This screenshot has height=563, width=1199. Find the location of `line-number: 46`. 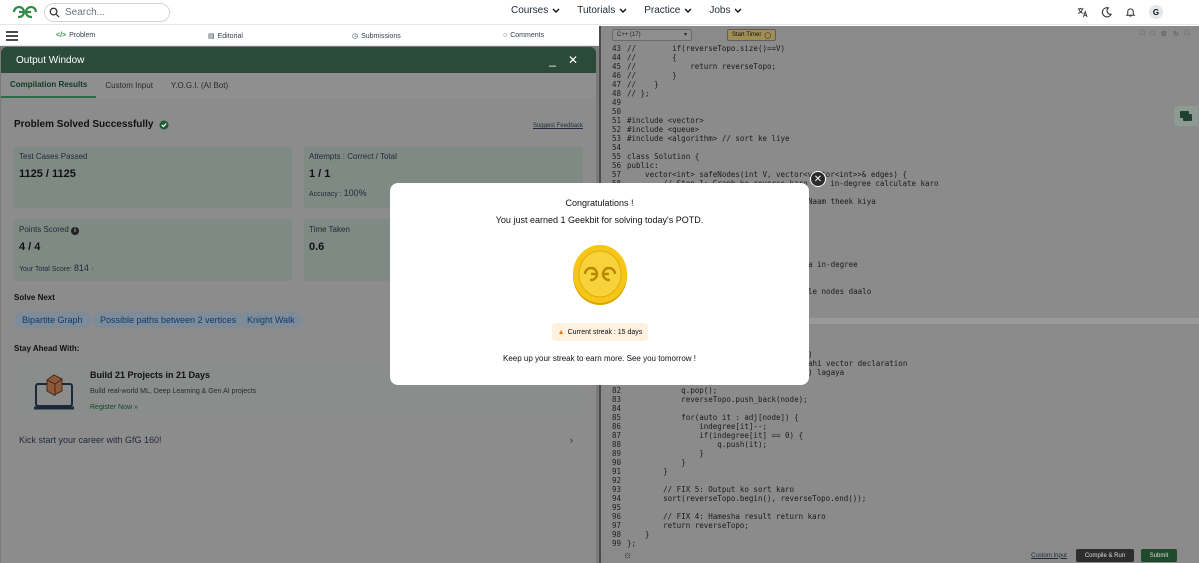

line-number: 46 is located at coordinates (616, 75).